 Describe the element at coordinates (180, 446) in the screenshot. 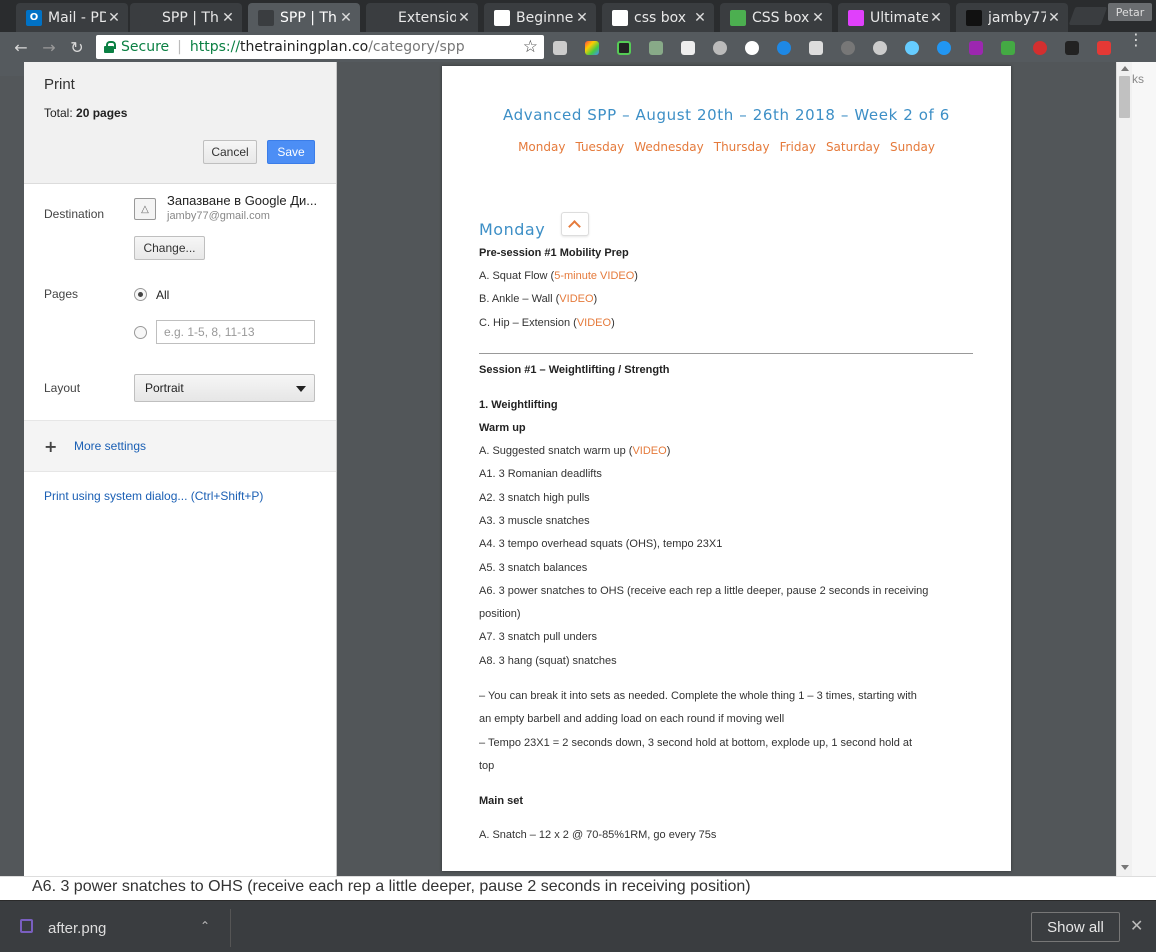

I see `more-settings-row: + More settings` at that location.